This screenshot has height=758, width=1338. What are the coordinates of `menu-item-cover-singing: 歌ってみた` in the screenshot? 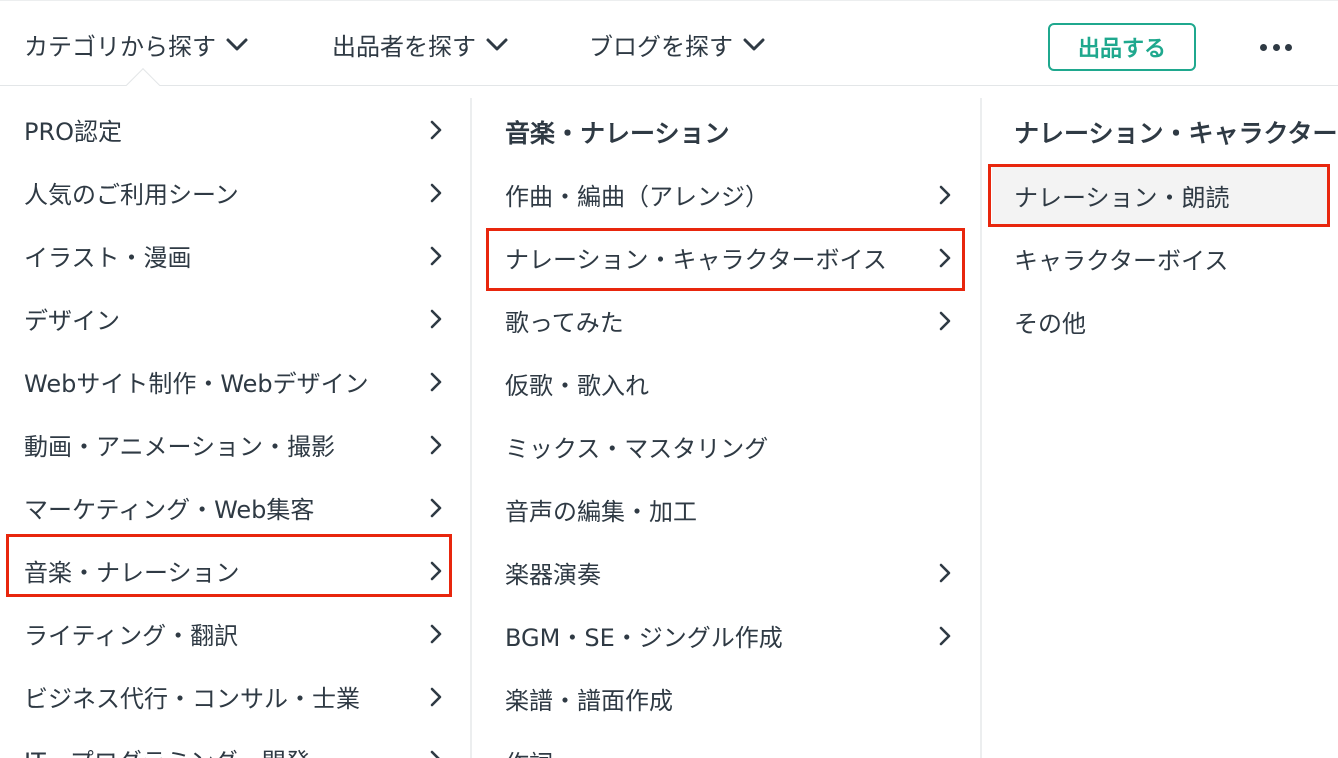 It's located at (729, 320).